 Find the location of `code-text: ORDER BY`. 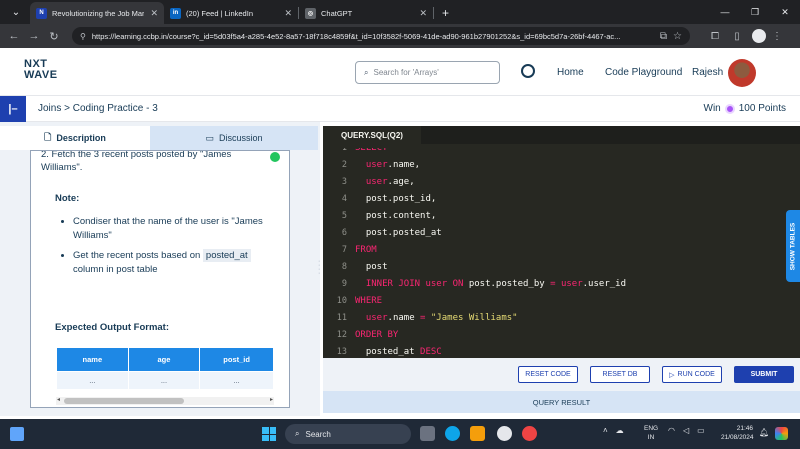

code-text: ORDER BY is located at coordinates (377, 334).